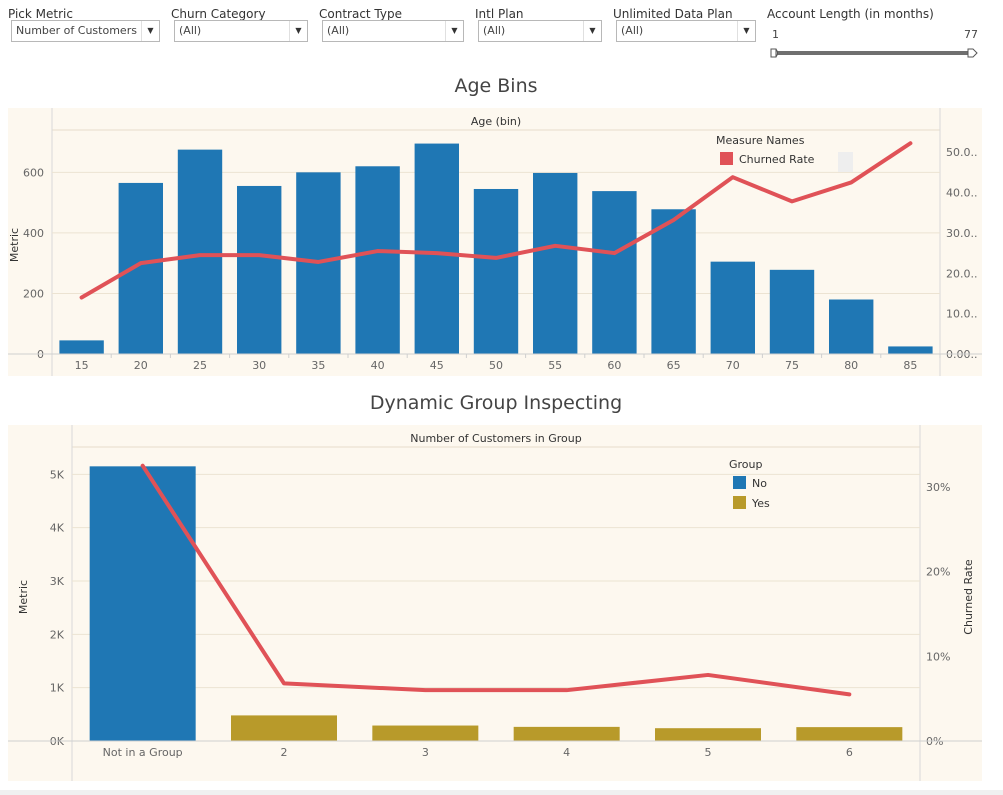 This screenshot has height=795, width=1003. What do you see at coordinates (774, 53) in the screenshot?
I see `slider-handle-min` at bounding box center [774, 53].